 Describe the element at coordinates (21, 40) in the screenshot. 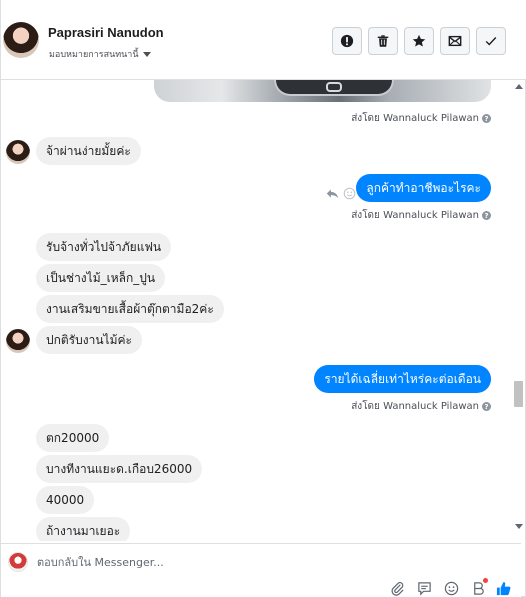

I see `contact-avatar` at that location.